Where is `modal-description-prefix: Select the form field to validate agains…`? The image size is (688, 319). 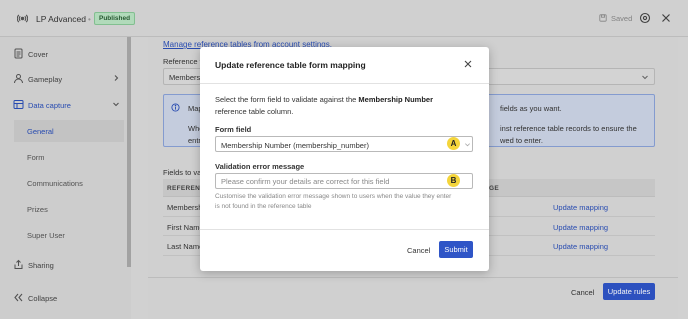
modal-description-prefix: Select the form field to validate agains… is located at coordinates (287, 99).